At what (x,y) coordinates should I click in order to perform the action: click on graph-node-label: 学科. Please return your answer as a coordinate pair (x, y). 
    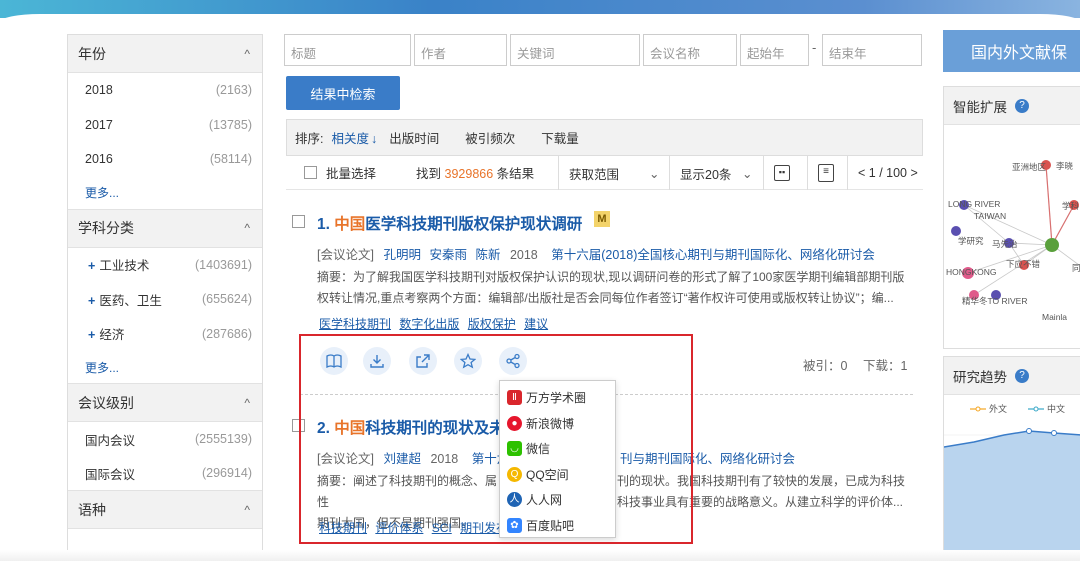
    Looking at the image, I should click on (1071, 206).